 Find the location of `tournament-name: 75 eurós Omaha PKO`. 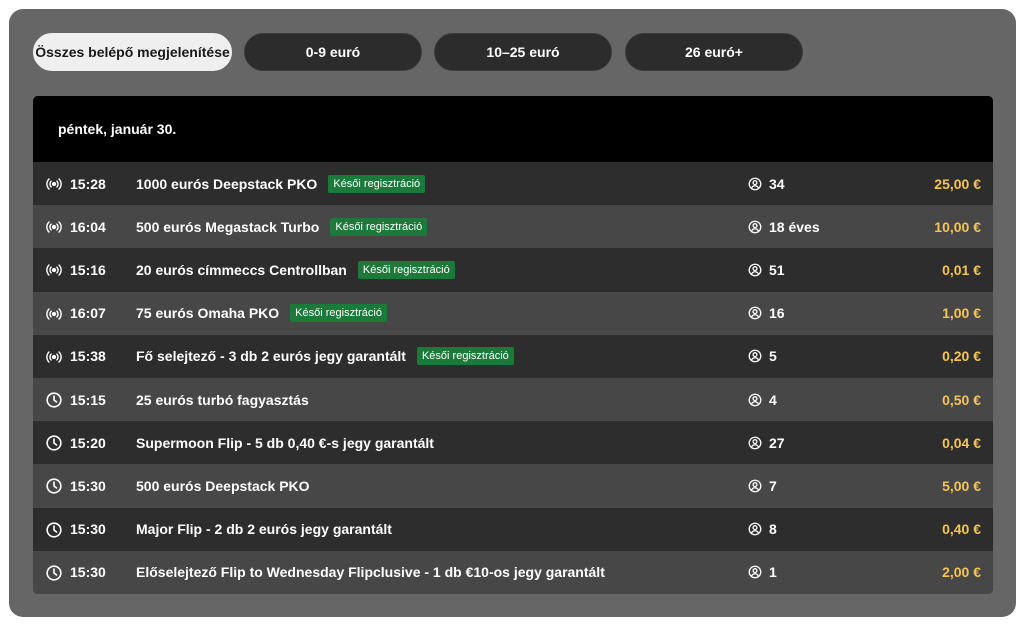

tournament-name: 75 eurós Omaha PKO is located at coordinates (208, 313).